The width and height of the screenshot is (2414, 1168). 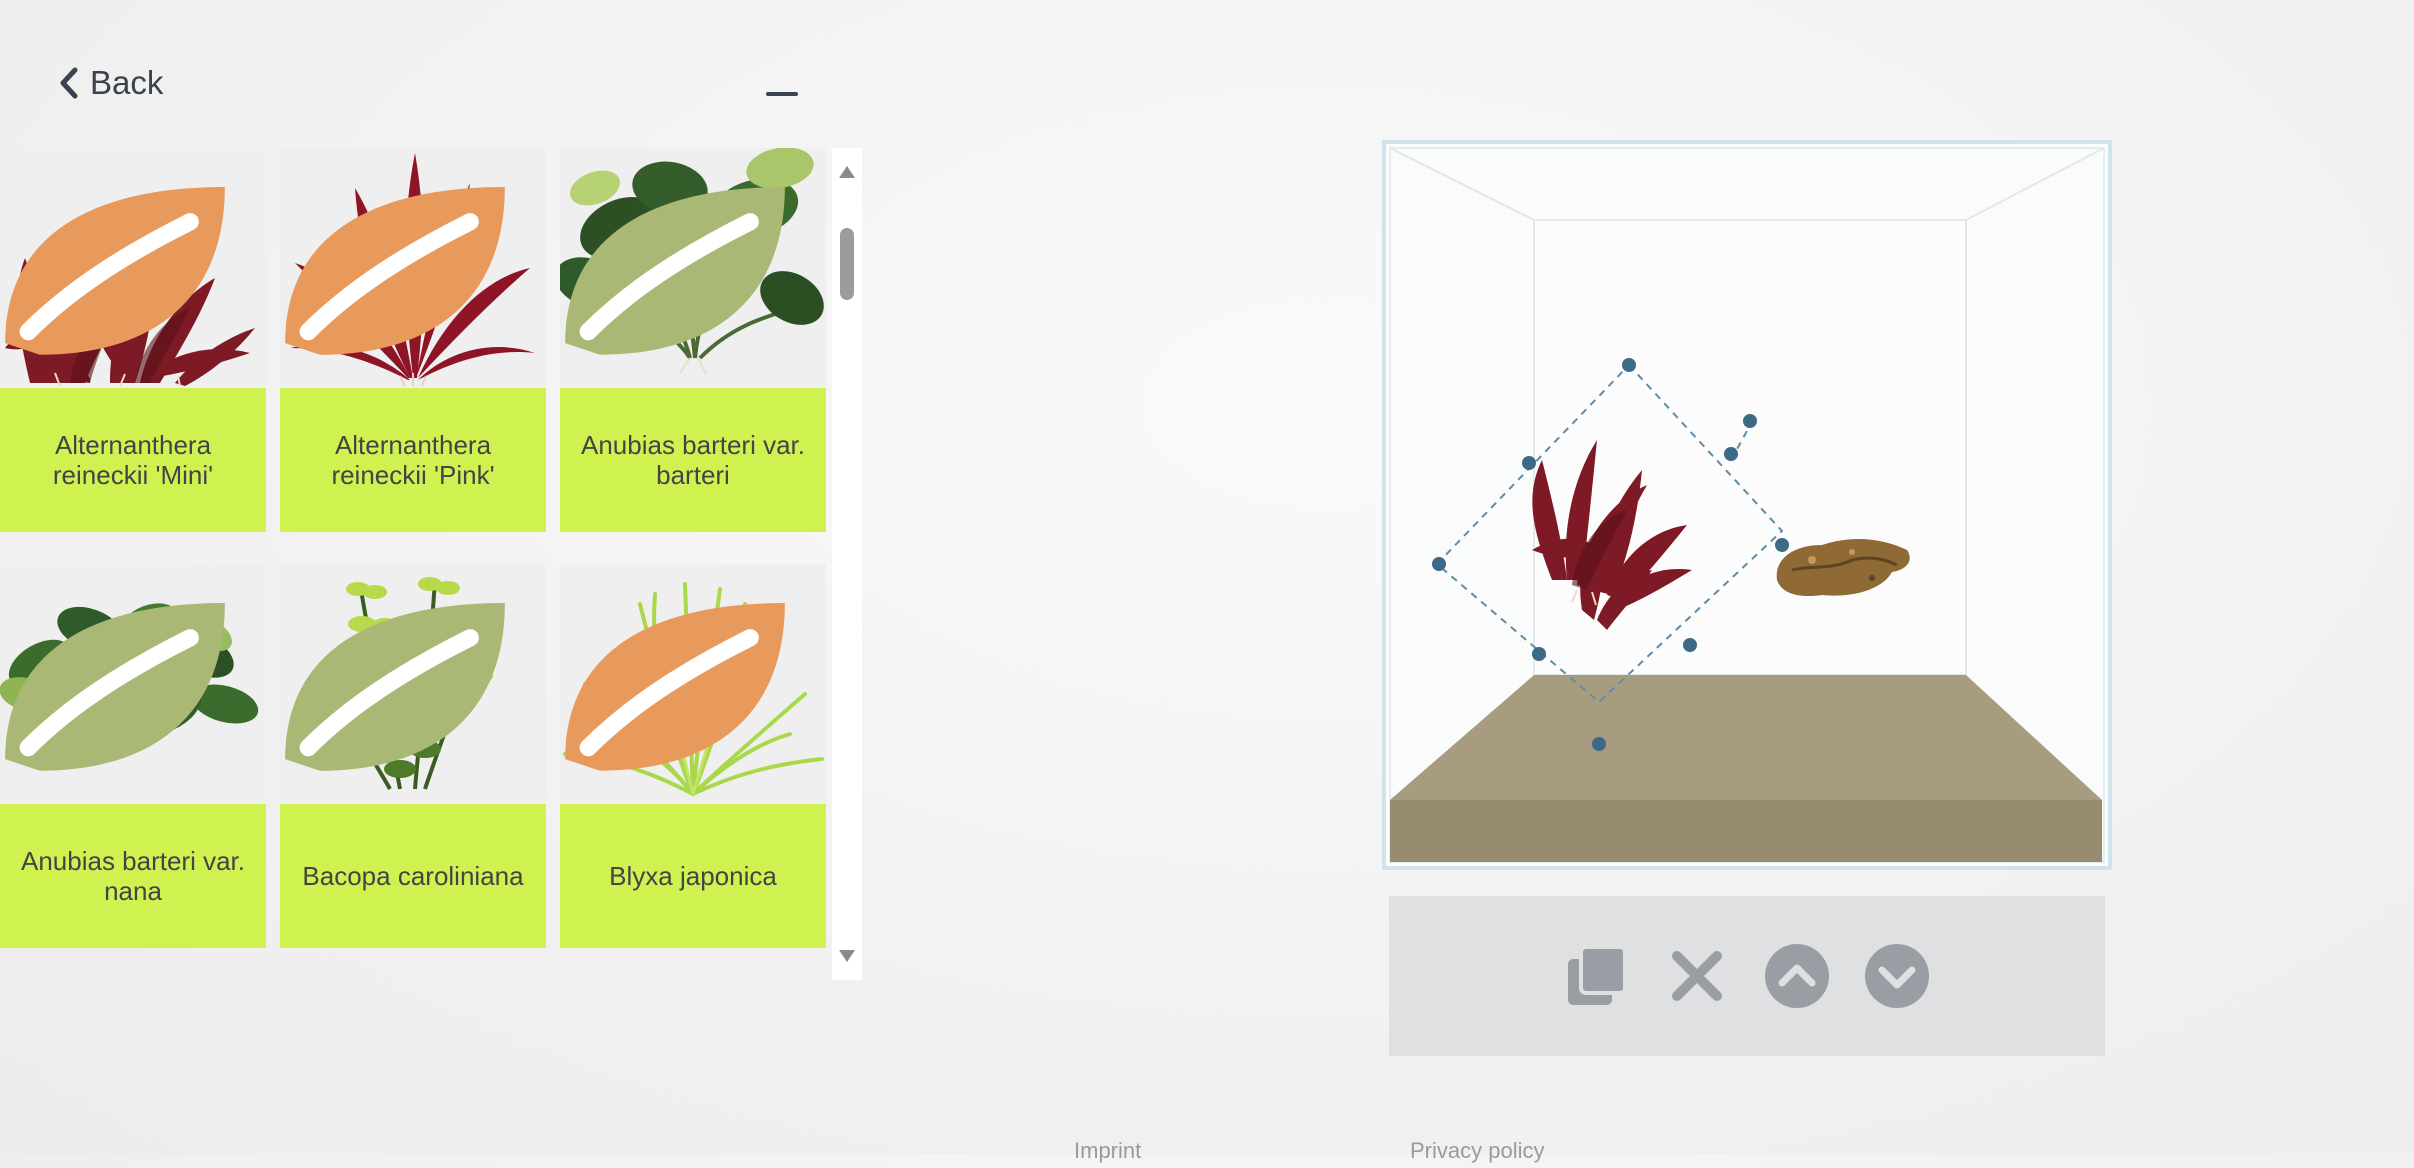 I want to click on duplicate-button, so click(x=1597, y=976).